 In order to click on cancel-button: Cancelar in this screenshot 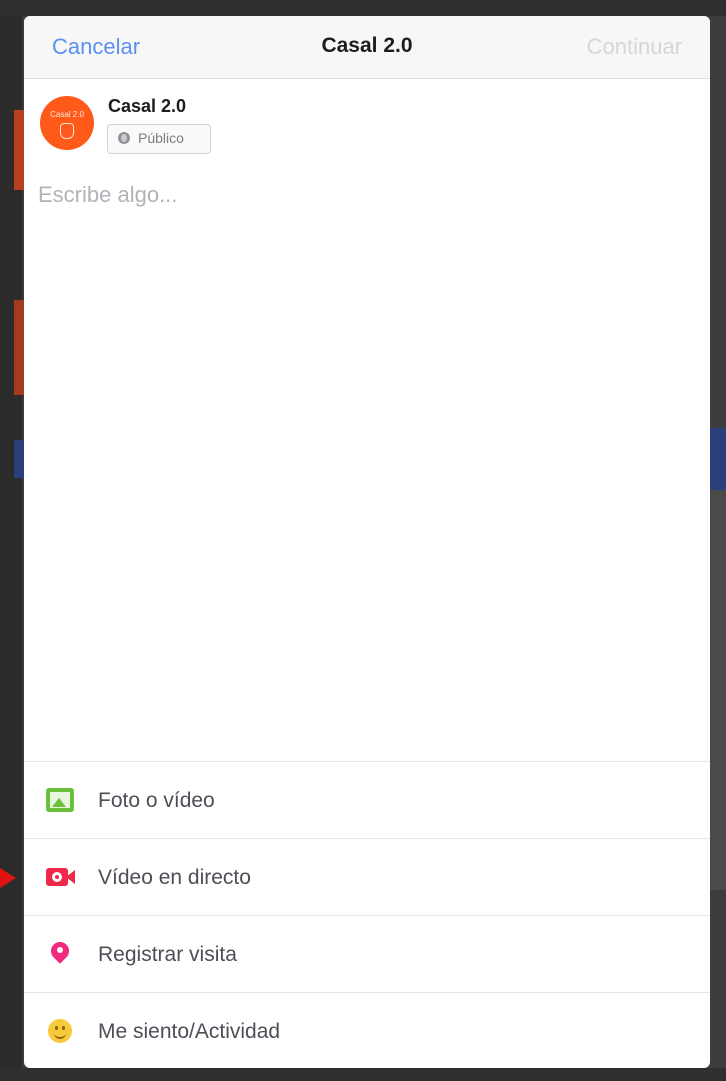, I will do `click(96, 47)`.